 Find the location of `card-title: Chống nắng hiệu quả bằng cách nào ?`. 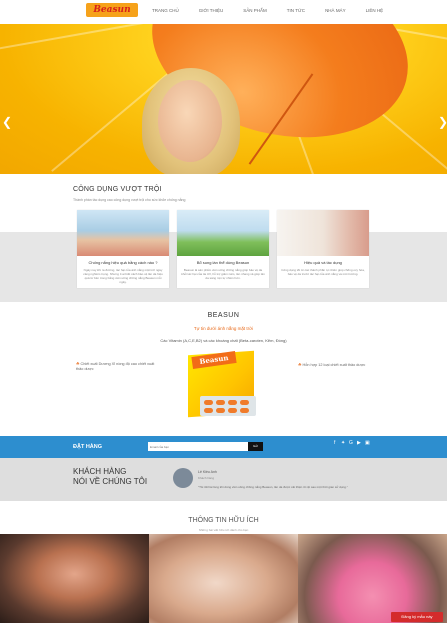

card-title: Chống nắng hiệu quả bằng cách nào ? is located at coordinates (123, 262).